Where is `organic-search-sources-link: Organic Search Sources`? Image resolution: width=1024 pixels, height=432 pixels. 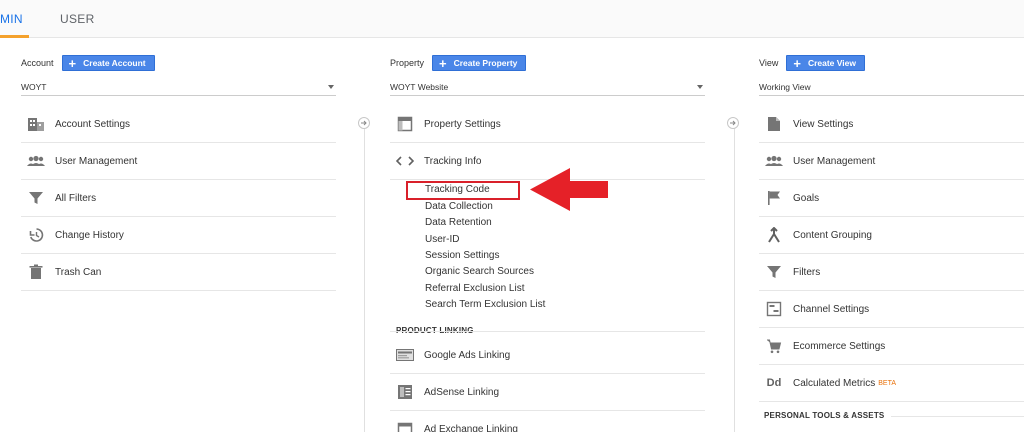
organic-search-sources-link: Organic Search Sources is located at coordinates (479, 271).